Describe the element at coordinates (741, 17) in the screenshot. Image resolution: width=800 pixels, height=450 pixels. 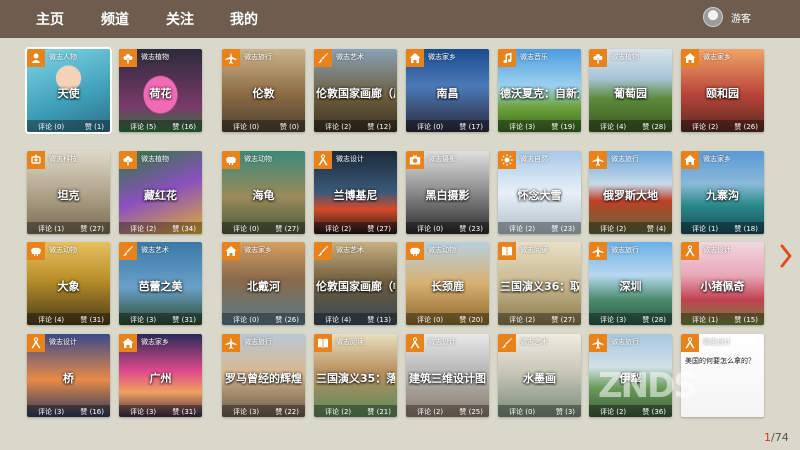
I see `guest-label: 游客` at that location.